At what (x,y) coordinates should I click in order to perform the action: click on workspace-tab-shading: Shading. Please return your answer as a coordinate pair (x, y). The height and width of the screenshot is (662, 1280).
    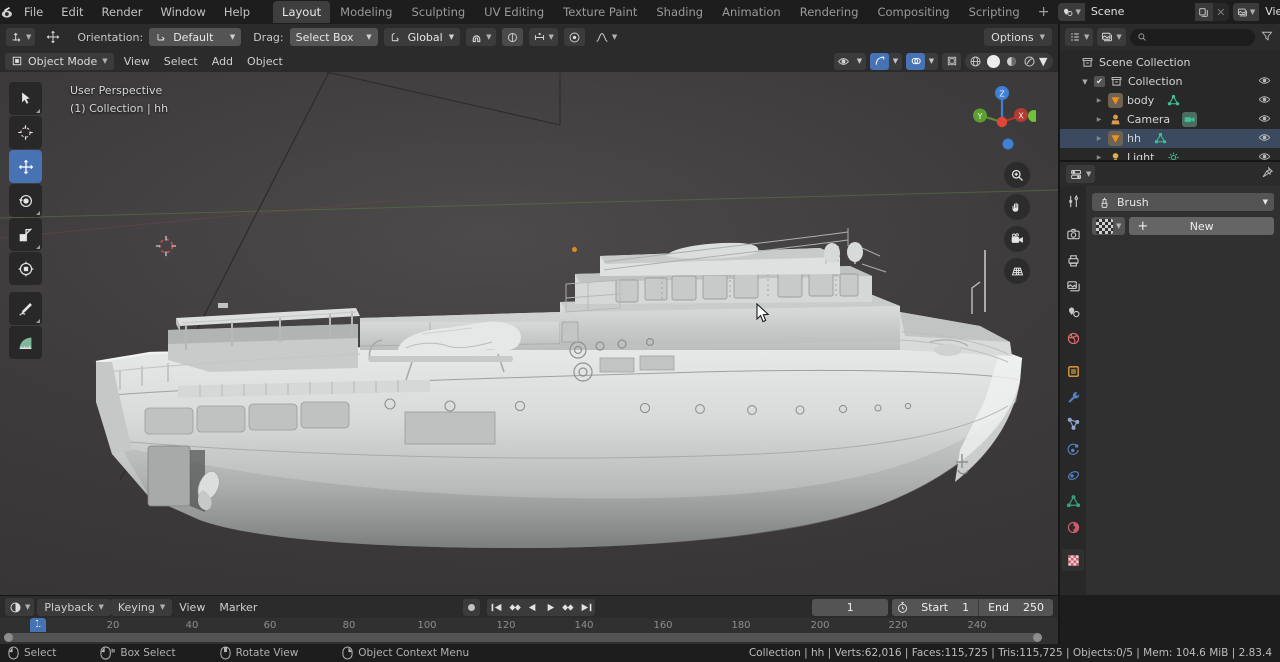
    Looking at the image, I should click on (679, 12).